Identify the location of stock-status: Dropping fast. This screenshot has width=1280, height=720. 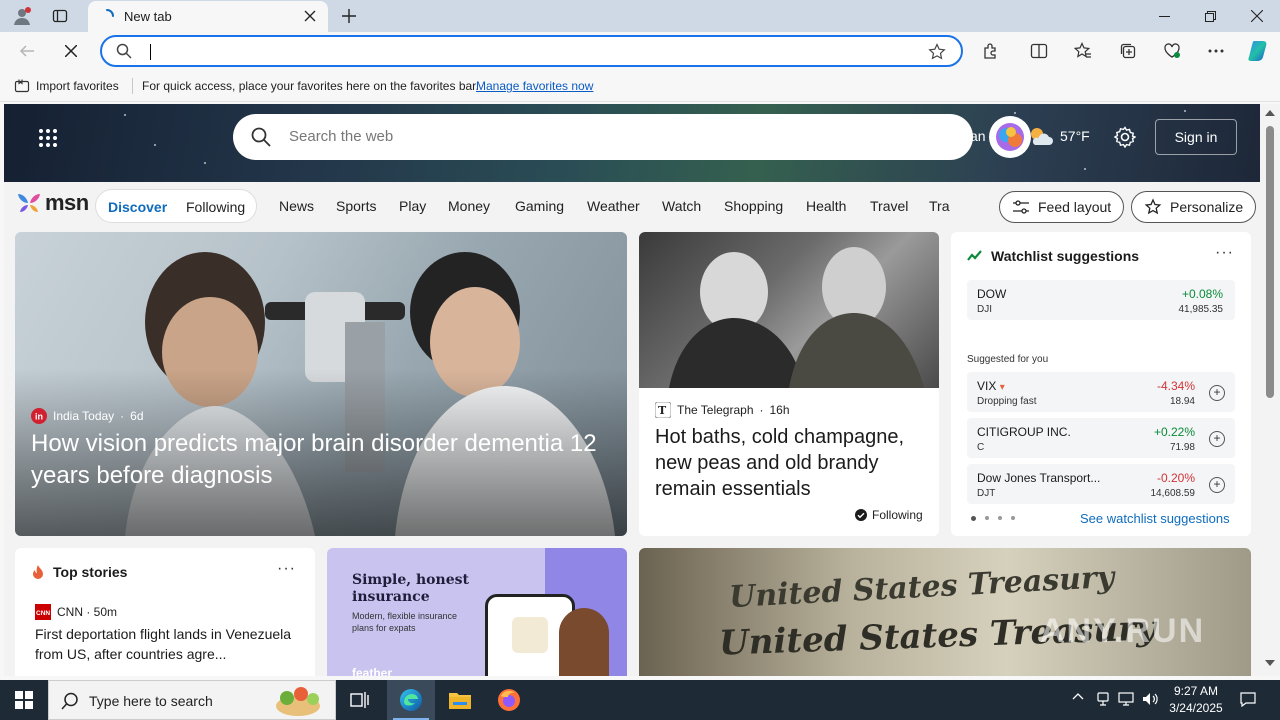
(1007, 401).